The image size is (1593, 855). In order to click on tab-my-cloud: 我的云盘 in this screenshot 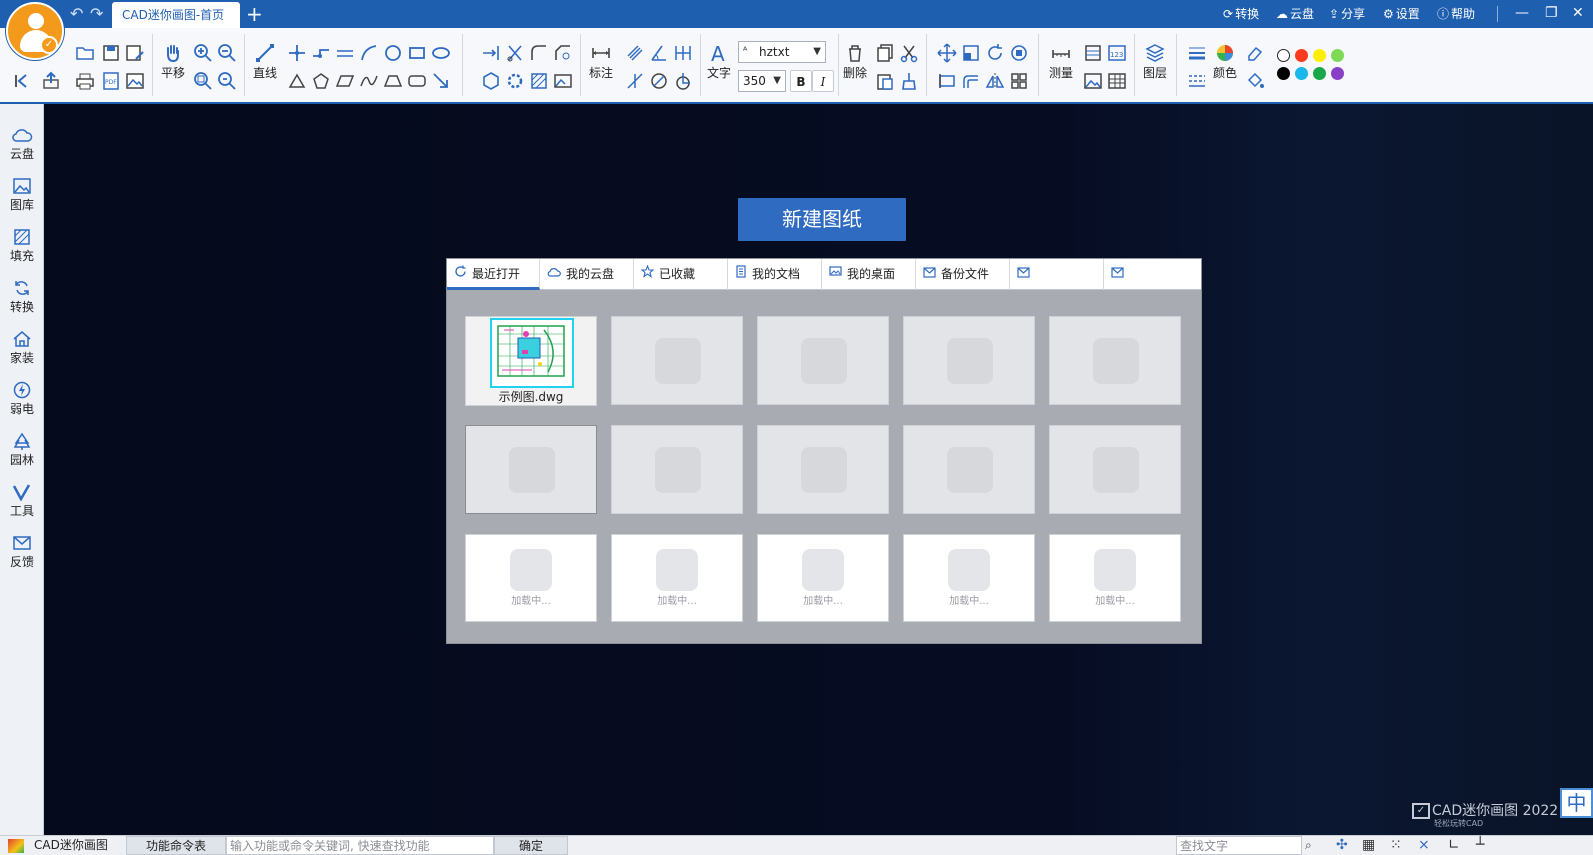, I will do `click(587, 274)`.